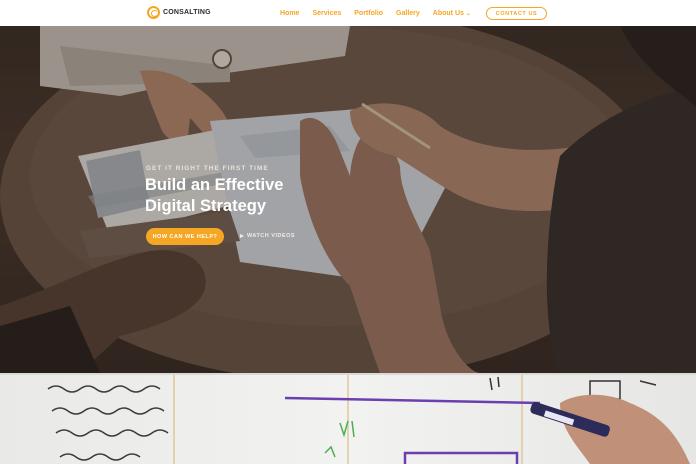 This screenshot has height=464, width=696. Describe the element at coordinates (468, 13) in the screenshot. I see `chevron-down-icon: ⌄` at that location.